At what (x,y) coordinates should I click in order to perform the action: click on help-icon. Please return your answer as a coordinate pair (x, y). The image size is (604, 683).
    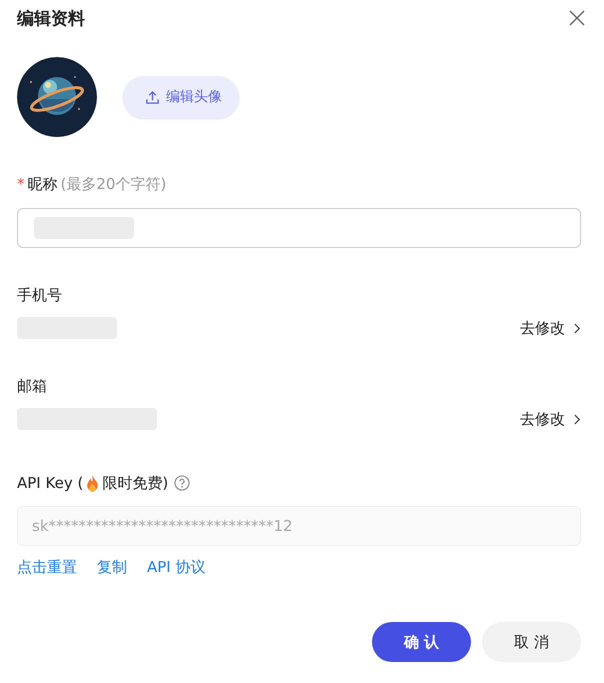
    Looking at the image, I should click on (182, 483).